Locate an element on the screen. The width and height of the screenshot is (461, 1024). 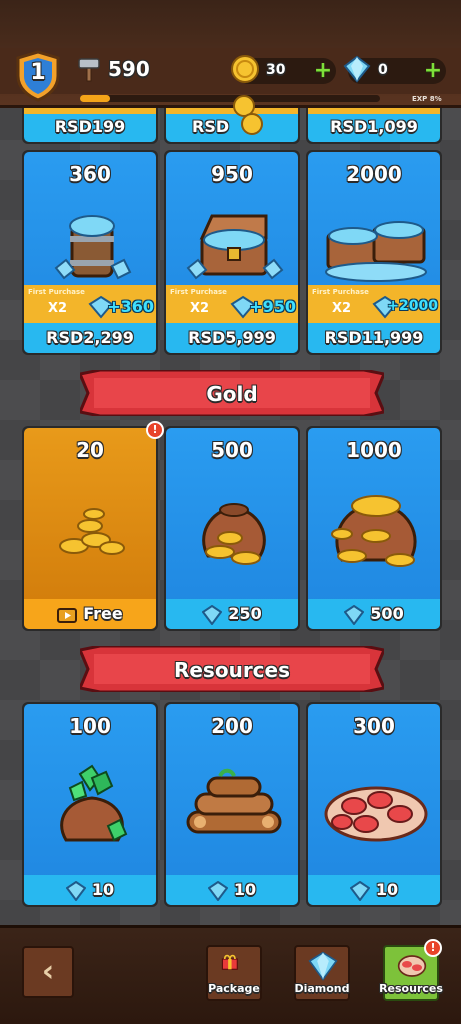
card-body: 2000 First Purchase X2 +2000 RSD11,999 is located at coordinates (374, 252).